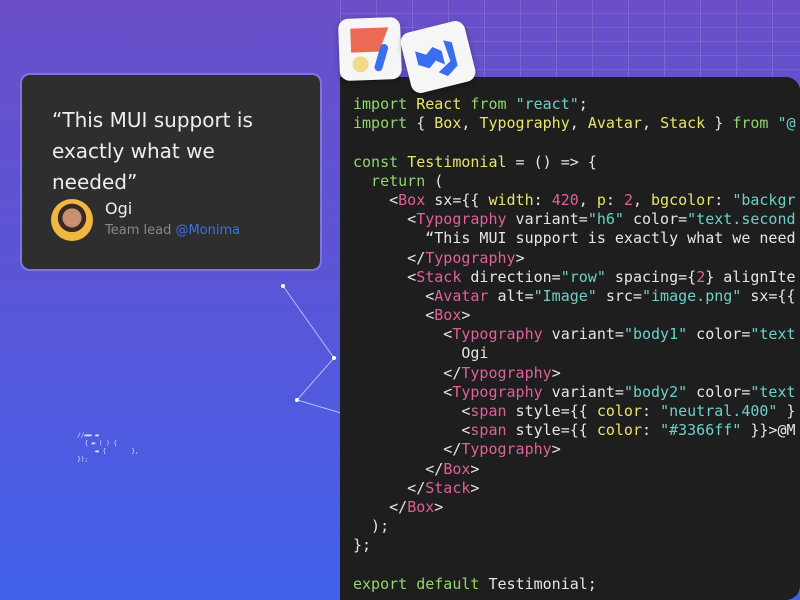 The image size is (800, 600). Describe the element at coordinates (385, 583) in the screenshot. I see `code-token: export` at that location.